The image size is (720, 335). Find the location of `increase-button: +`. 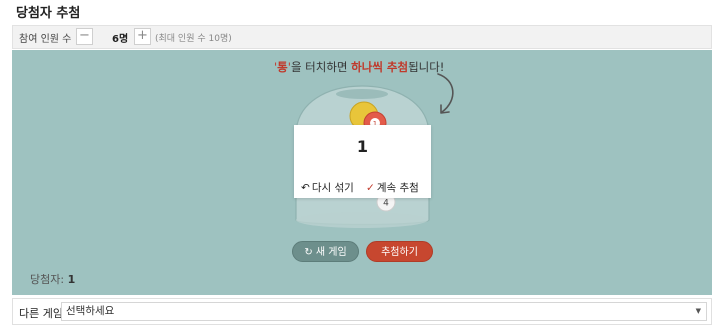

increase-button: + is located at coordinates (142, 36).